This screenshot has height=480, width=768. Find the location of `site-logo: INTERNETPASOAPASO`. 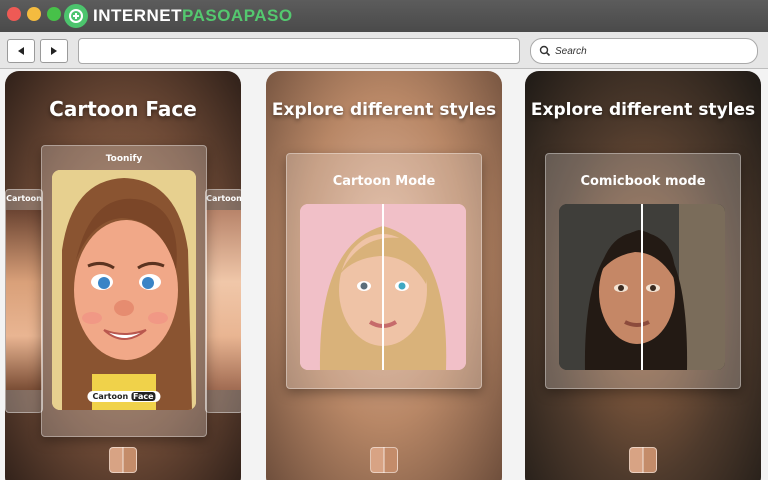

site-logo: INTERNETPASOAPASO is located at coordinates (178, 16).